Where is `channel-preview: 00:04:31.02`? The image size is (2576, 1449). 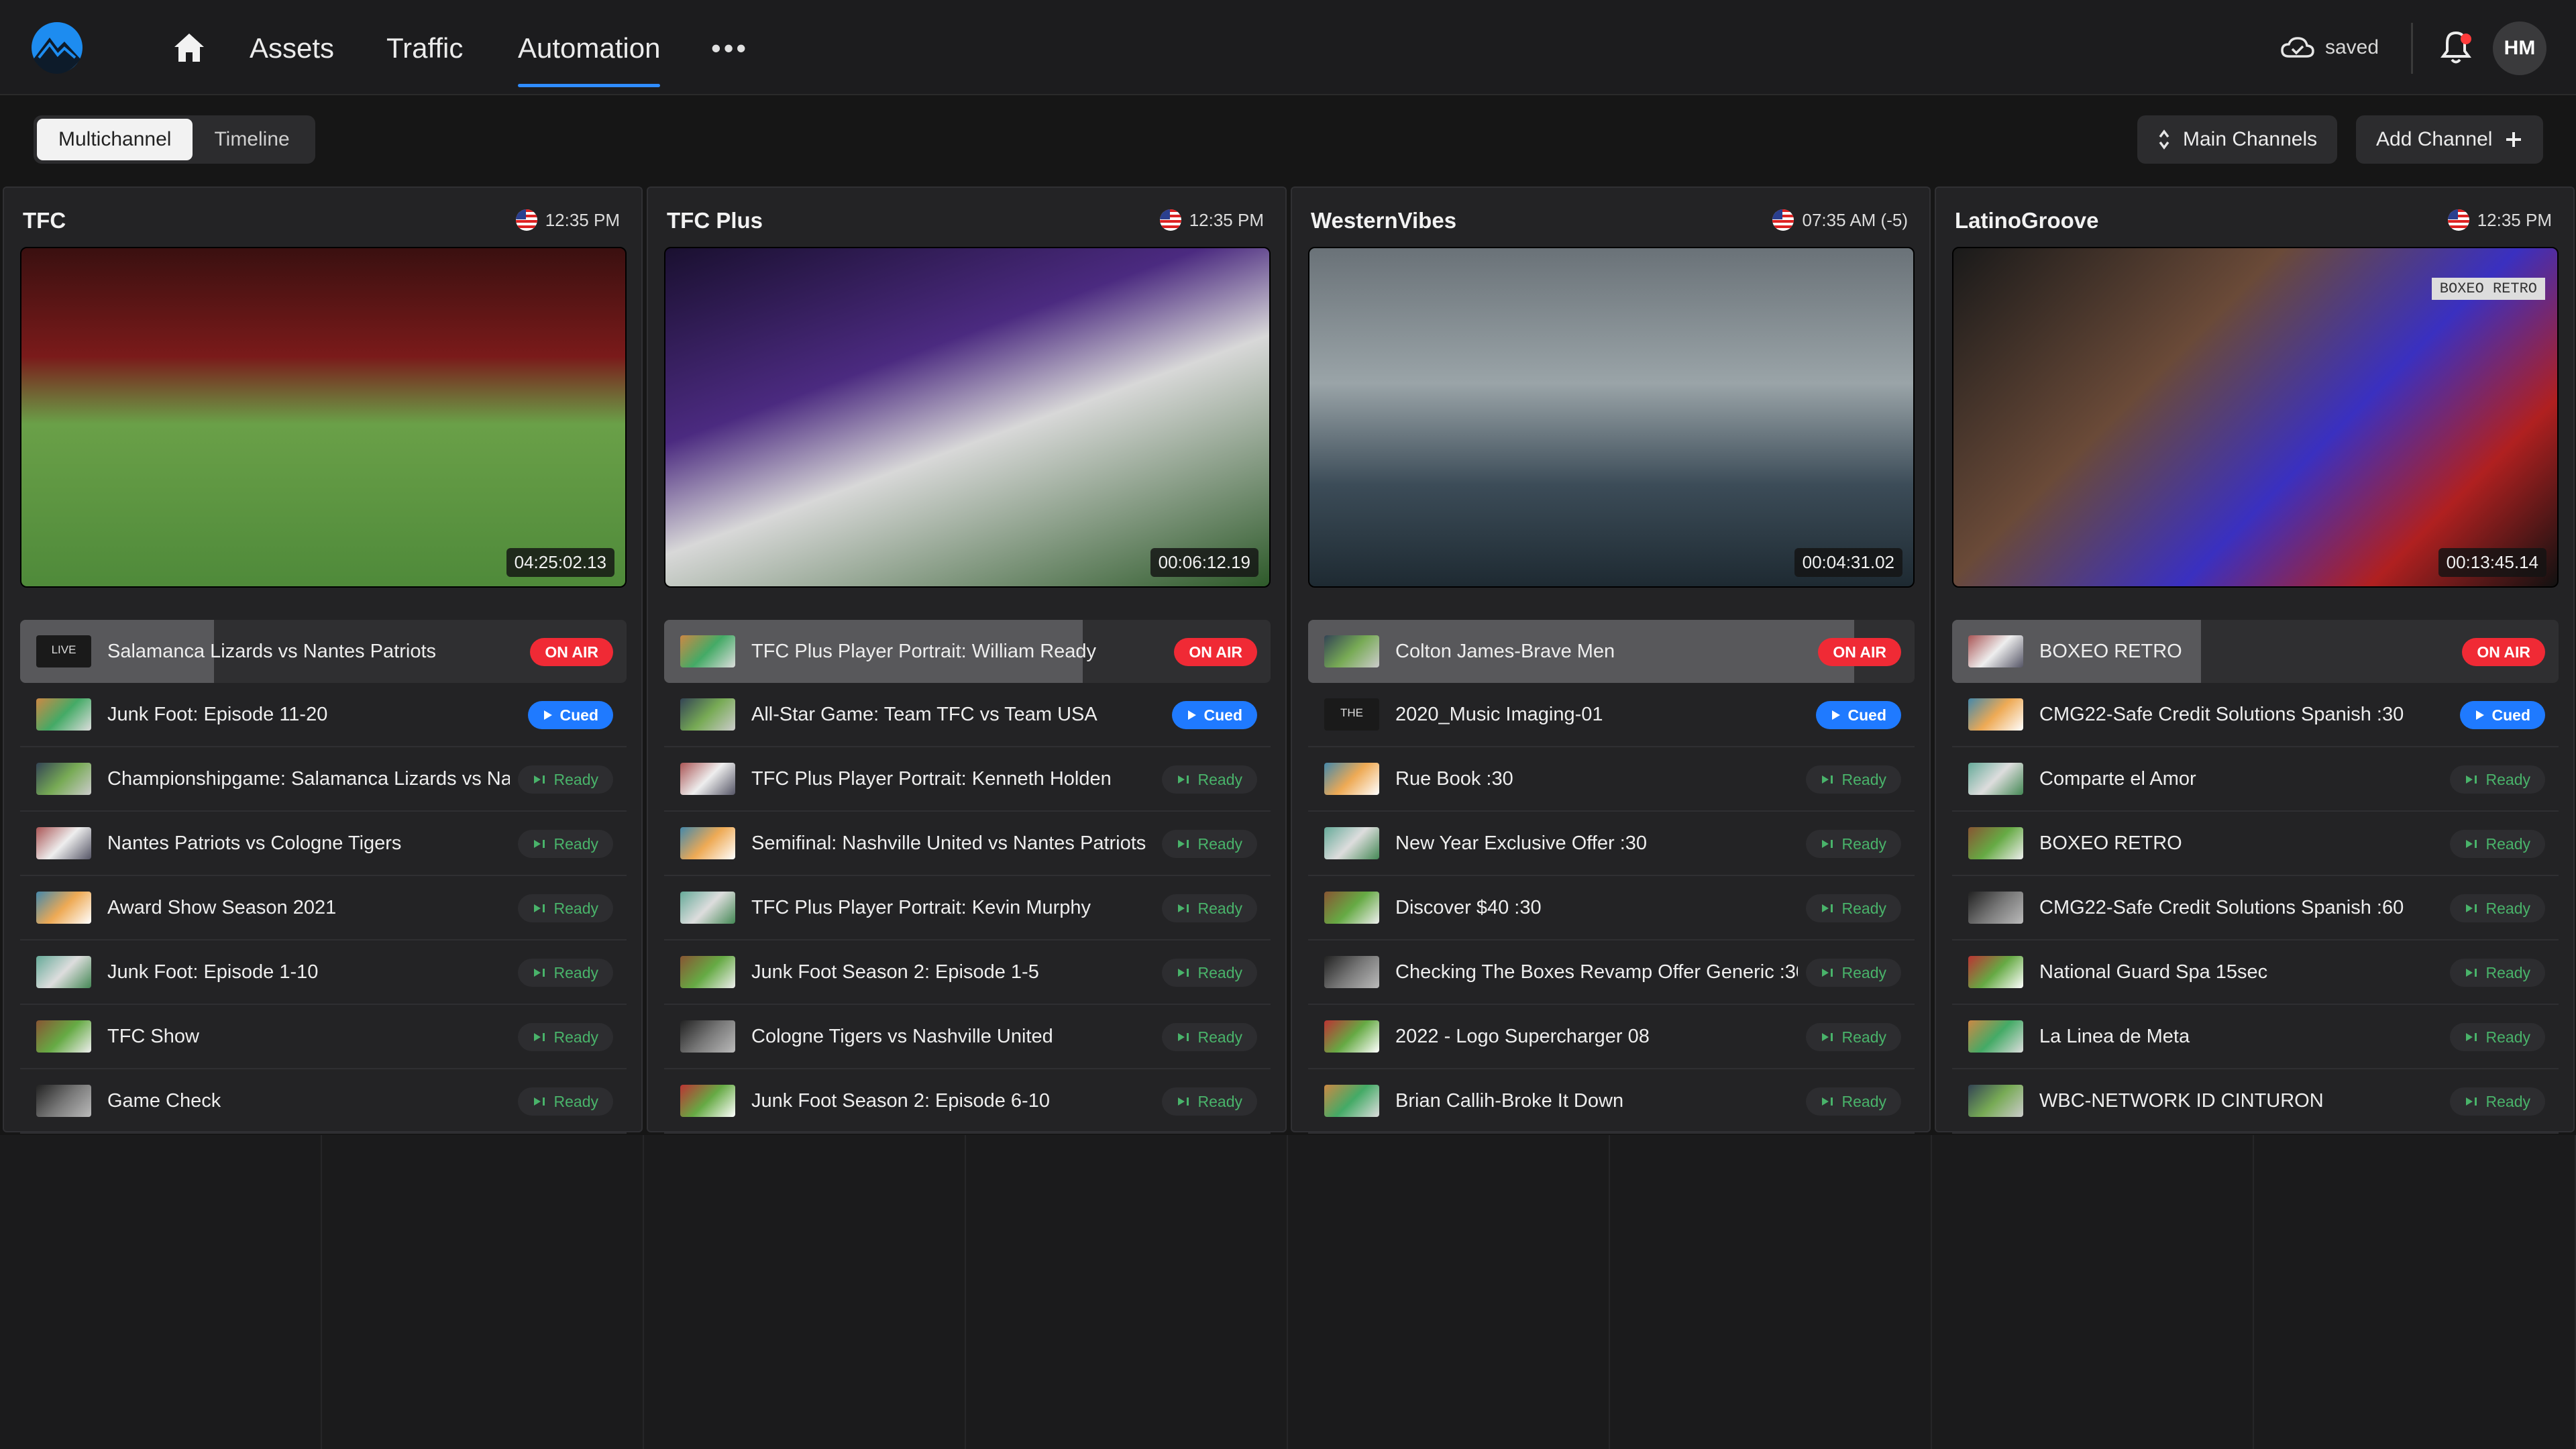
channel-preview: 00:04:31.02 is located at coordinates (1611, 417).